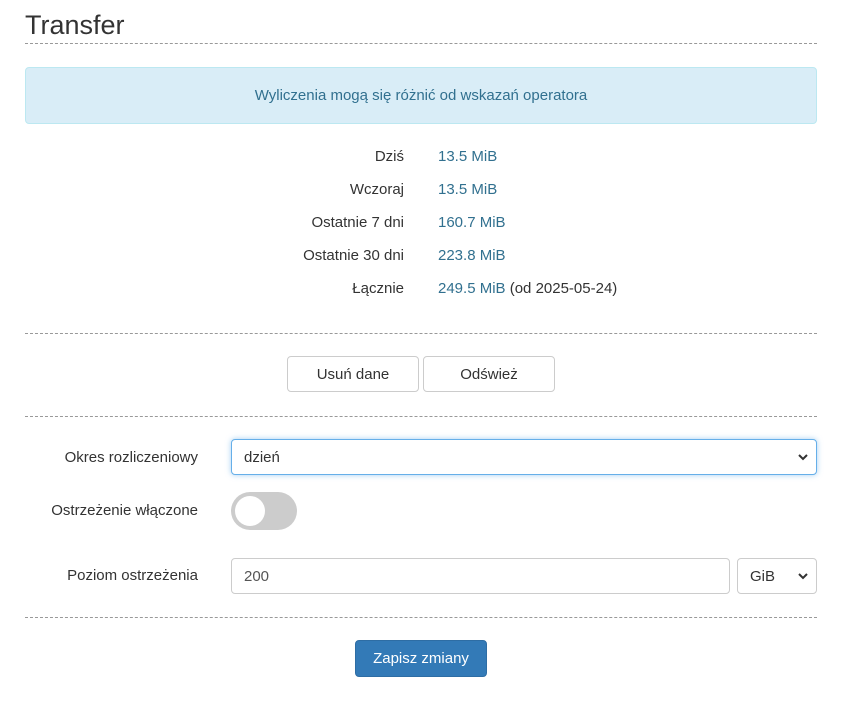 The image size is (850, 703). What do you see at coordinates (563, 288) in the screenshot?
I see `stat-since-date: (od 2025-05-24)` at bounding box center [563, 288].